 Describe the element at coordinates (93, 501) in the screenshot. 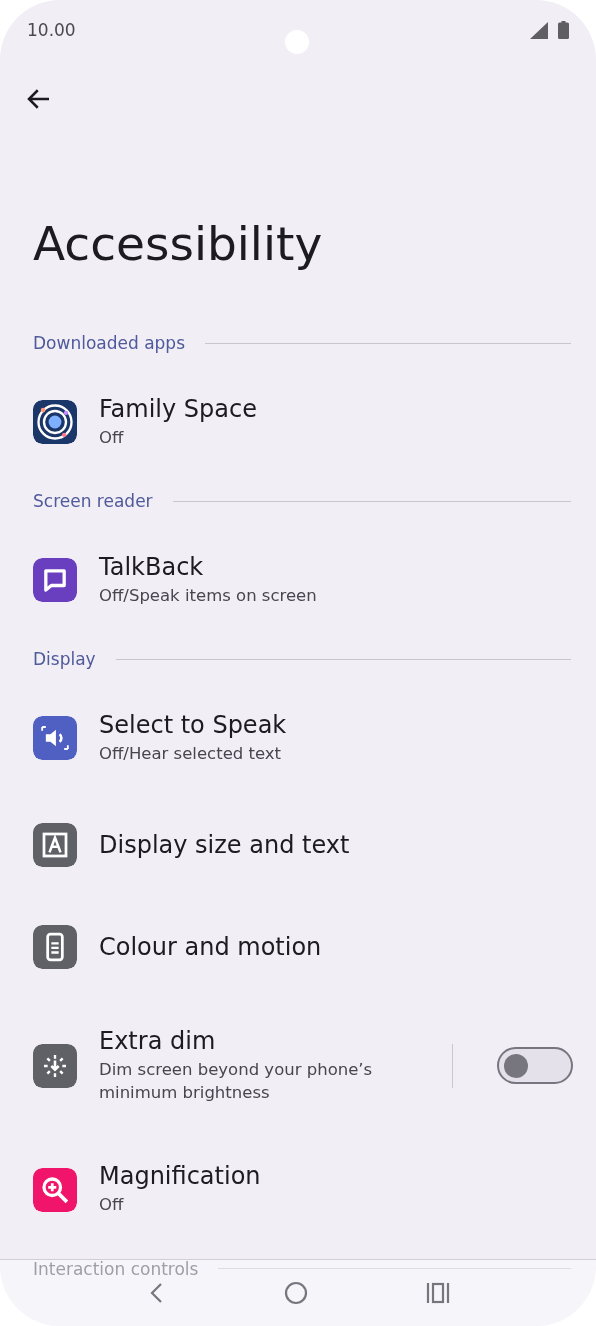

I see `section-header: Screen reader` at that location.